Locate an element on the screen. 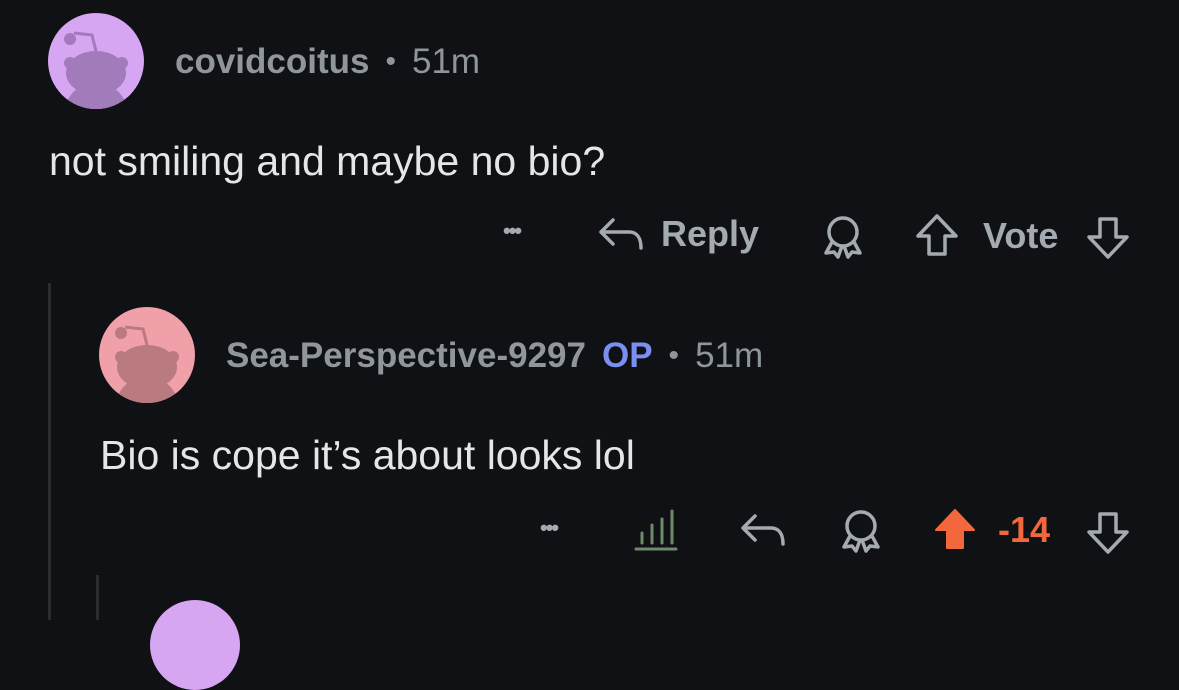 Image resolution: width=1179 pixels, height=690 pixels. insights-chart-icon is located at coordinates (656, 530).